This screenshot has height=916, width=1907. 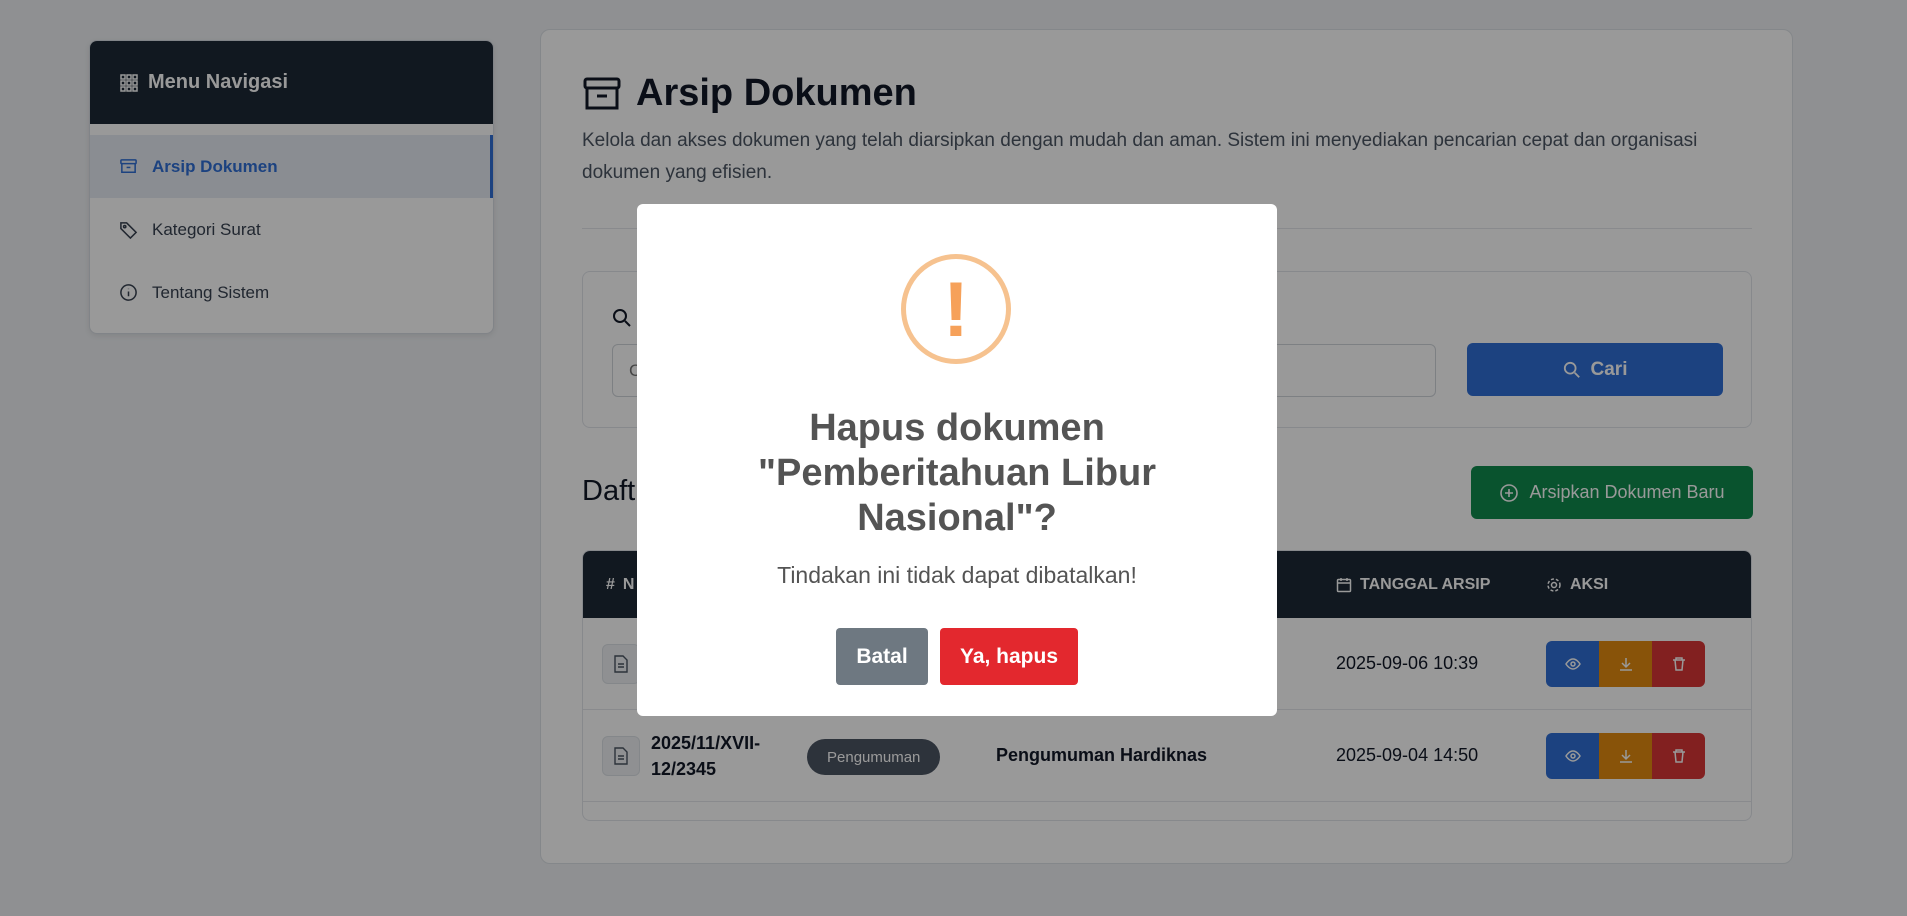 I want to click on cancel-button: Batal, so click(x=882, y=656).